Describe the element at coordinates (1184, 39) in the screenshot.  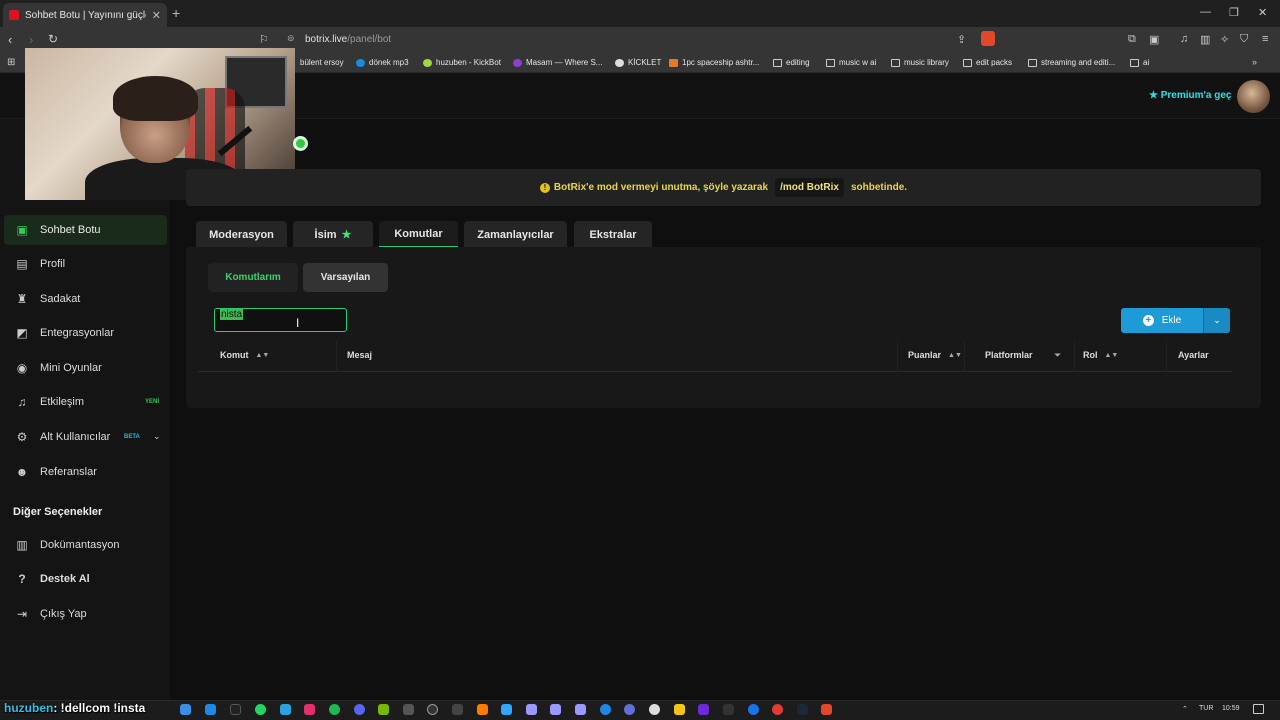
I see `music-icon: ♫` at that location.